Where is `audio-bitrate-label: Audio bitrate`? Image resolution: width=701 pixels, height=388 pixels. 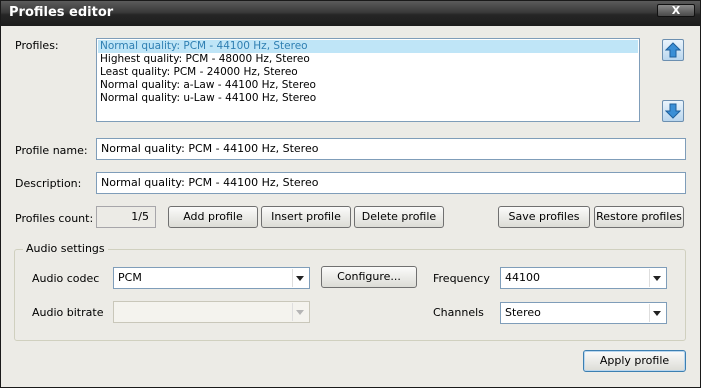
audio-bitrate-label: Audio bitrate is located at coordinates (68, 312).